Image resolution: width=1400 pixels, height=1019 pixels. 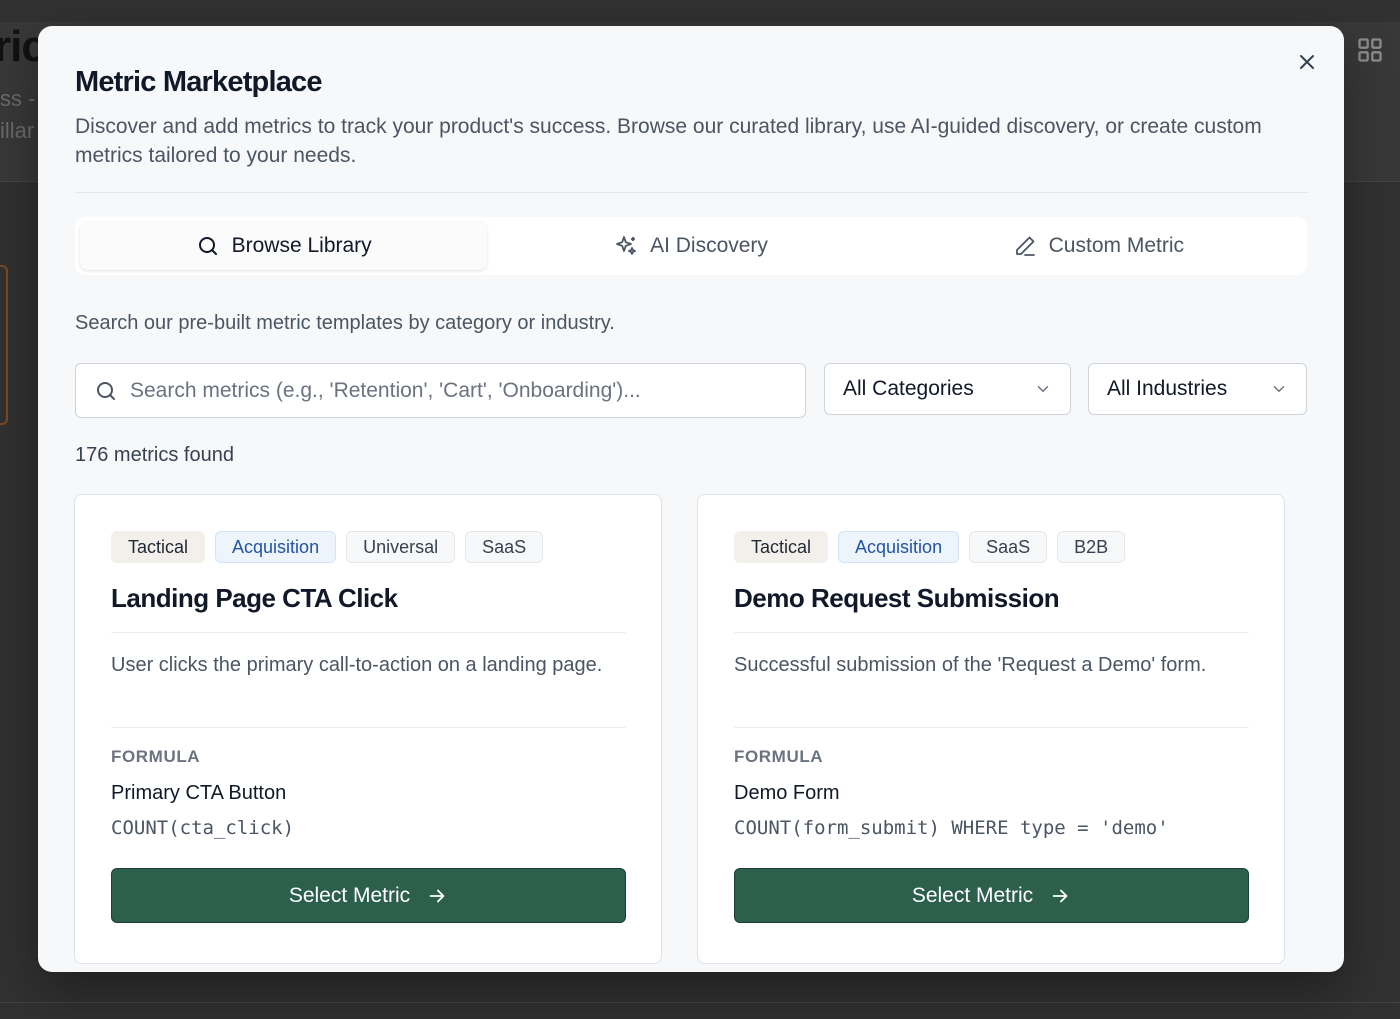 I want to click on category-select-value: All Categories, so click(x=908, y=388).